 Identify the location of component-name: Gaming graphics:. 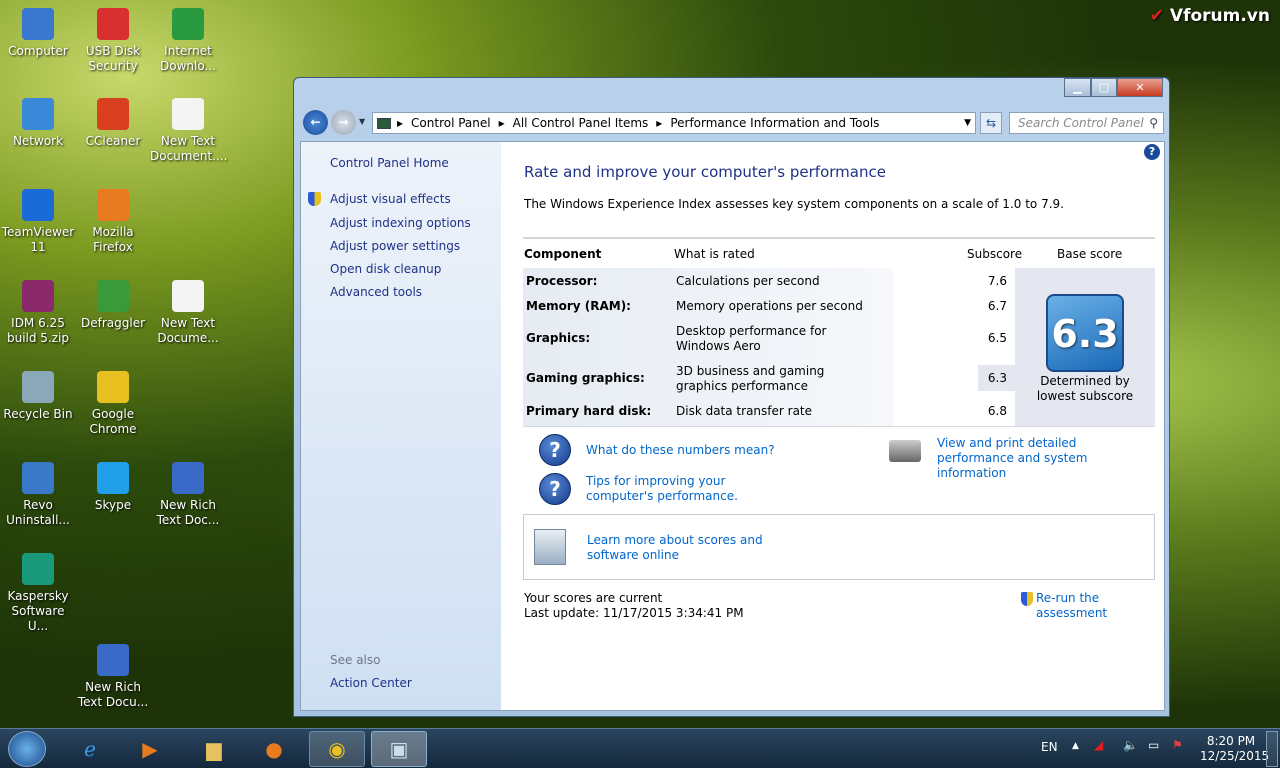
(585, 378).